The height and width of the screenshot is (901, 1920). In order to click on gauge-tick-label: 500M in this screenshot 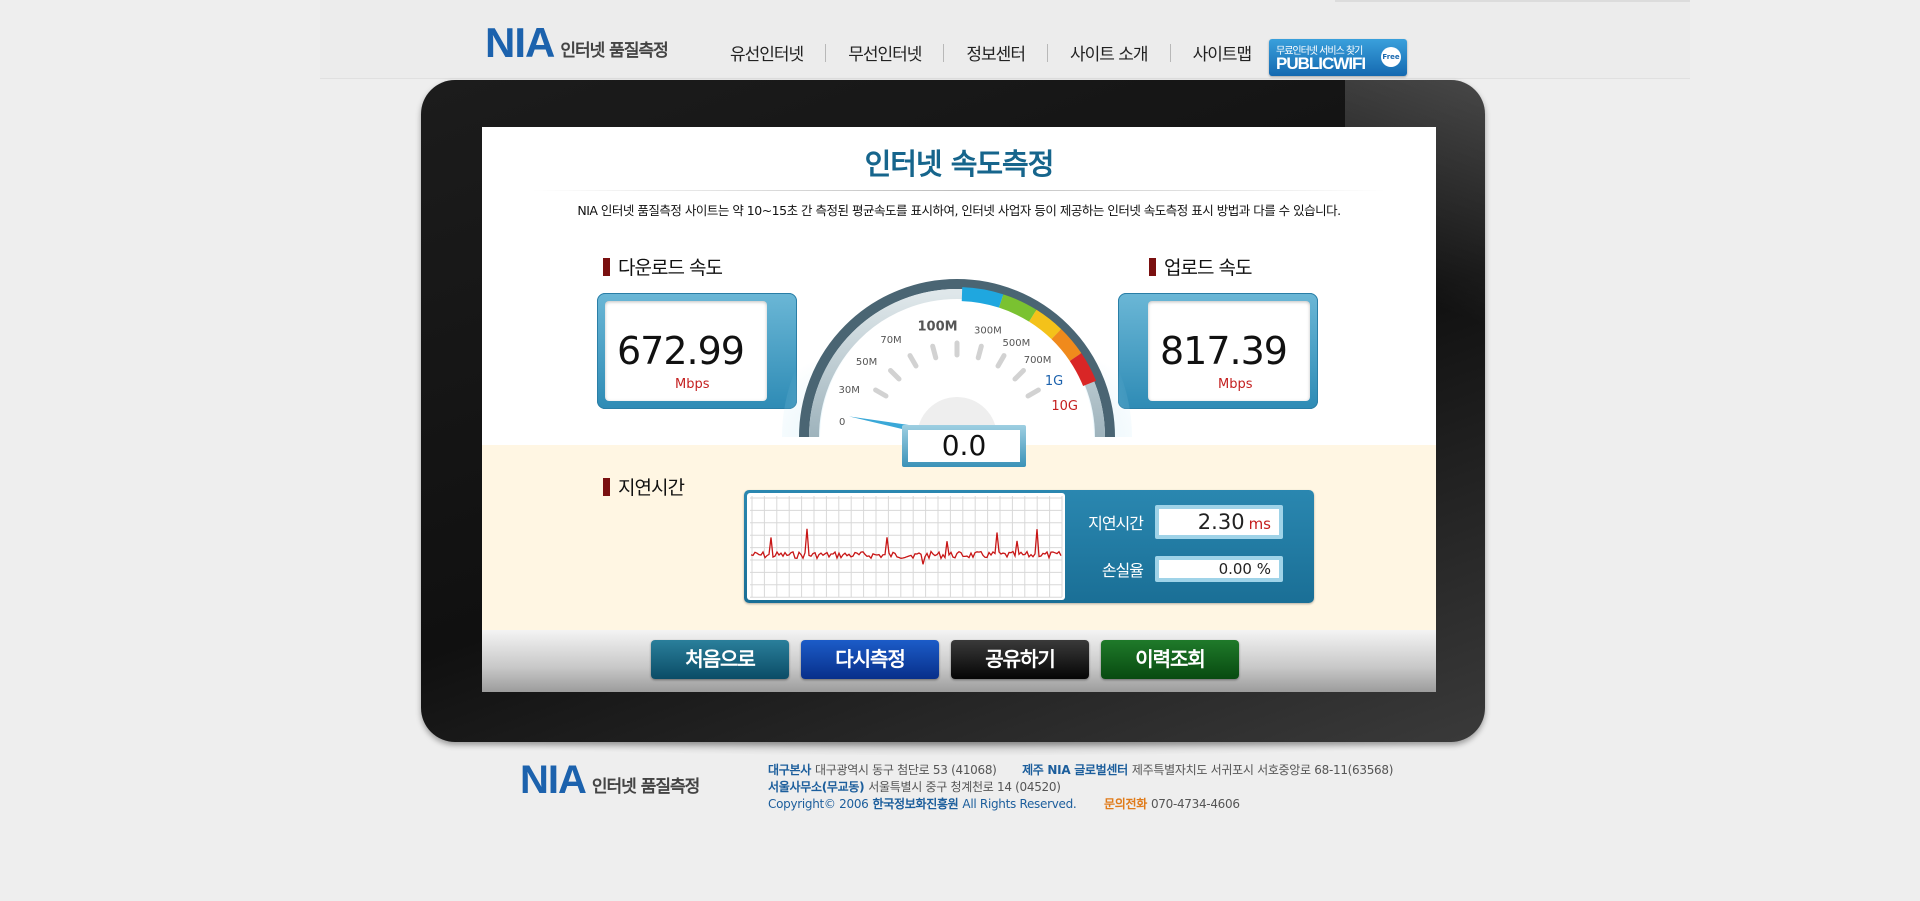, I will do `click(1016, 343)`.